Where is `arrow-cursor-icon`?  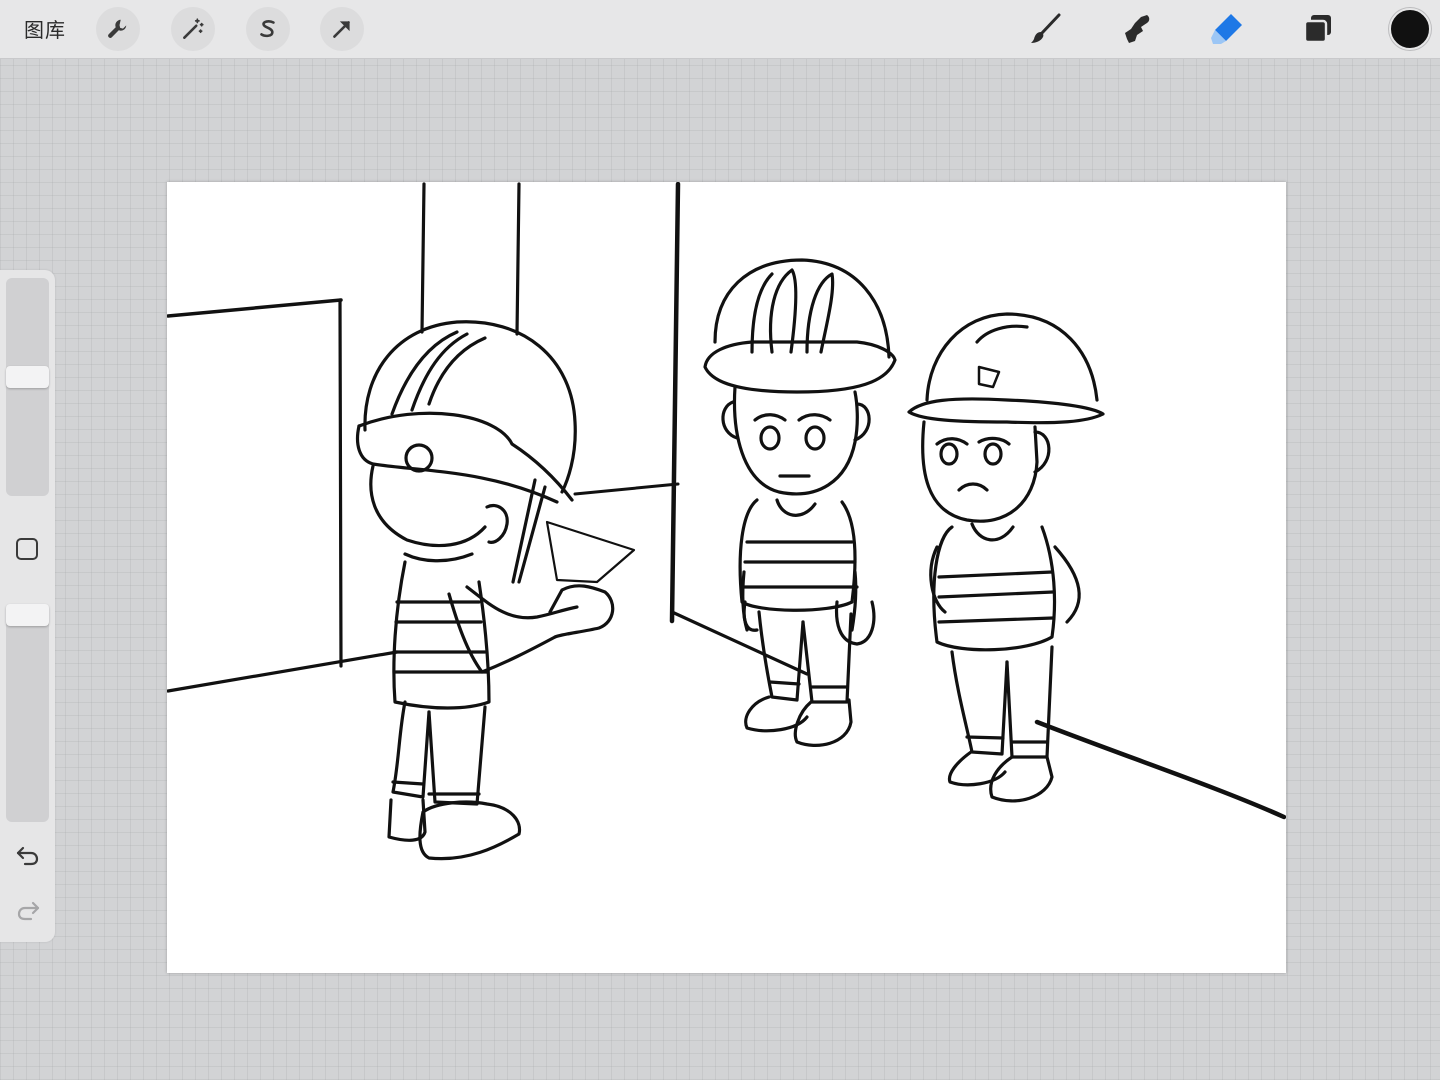
arrow-cursor-icon is located at coordinates (341, 29).